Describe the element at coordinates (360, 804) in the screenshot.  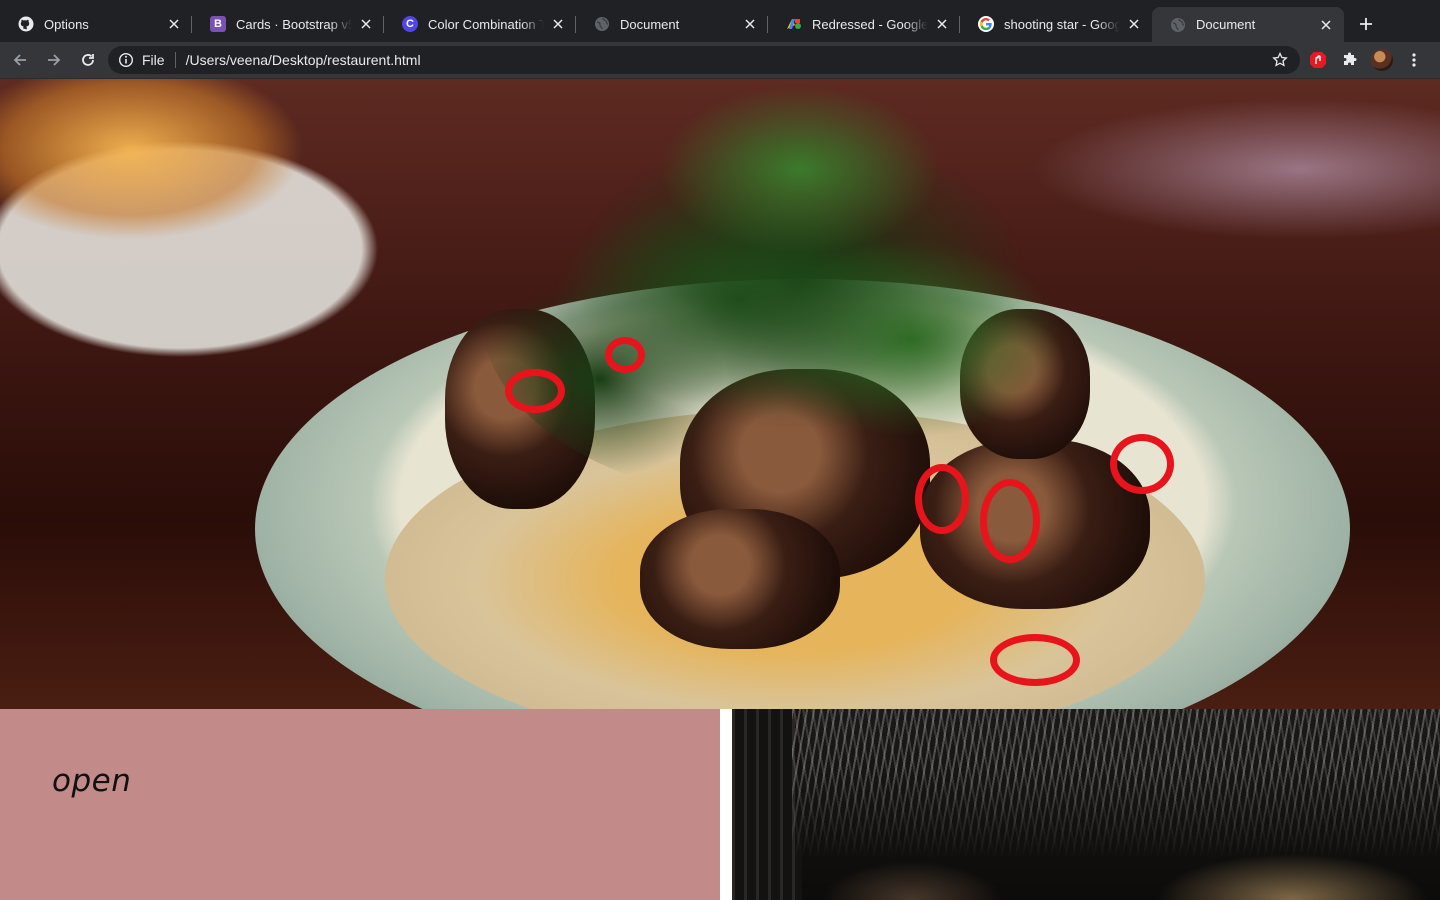
I see `opening-hours-panel: open` at that location.